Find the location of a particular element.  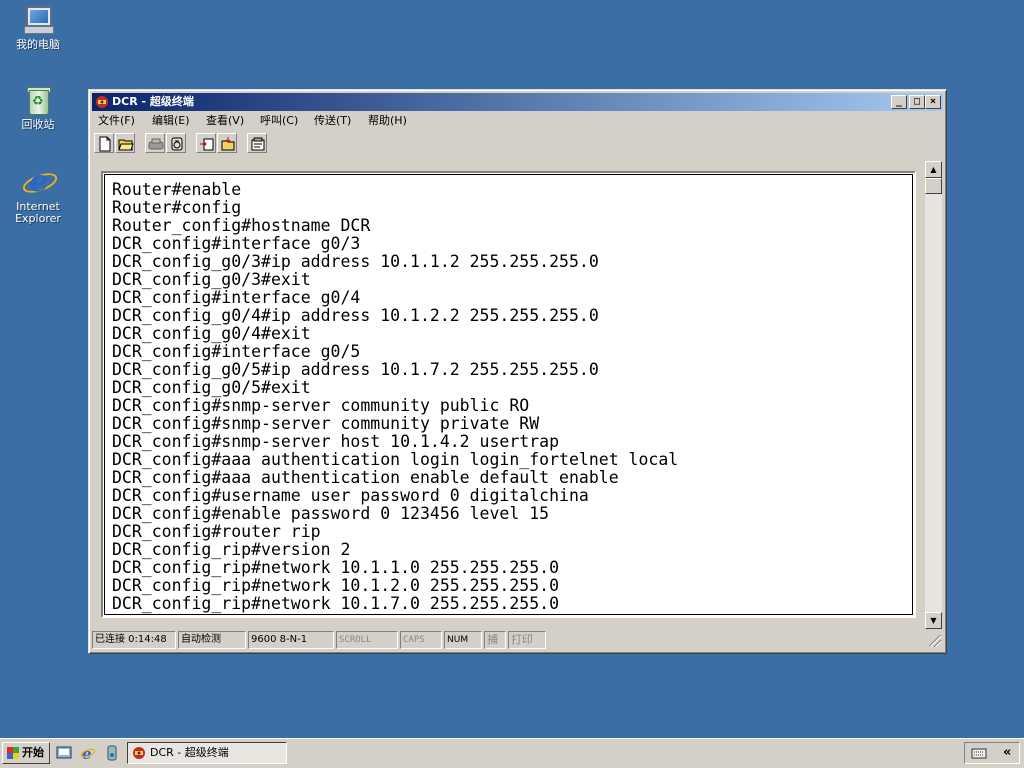

menu-file: 文件(F) is located at coordinates (116, 121).